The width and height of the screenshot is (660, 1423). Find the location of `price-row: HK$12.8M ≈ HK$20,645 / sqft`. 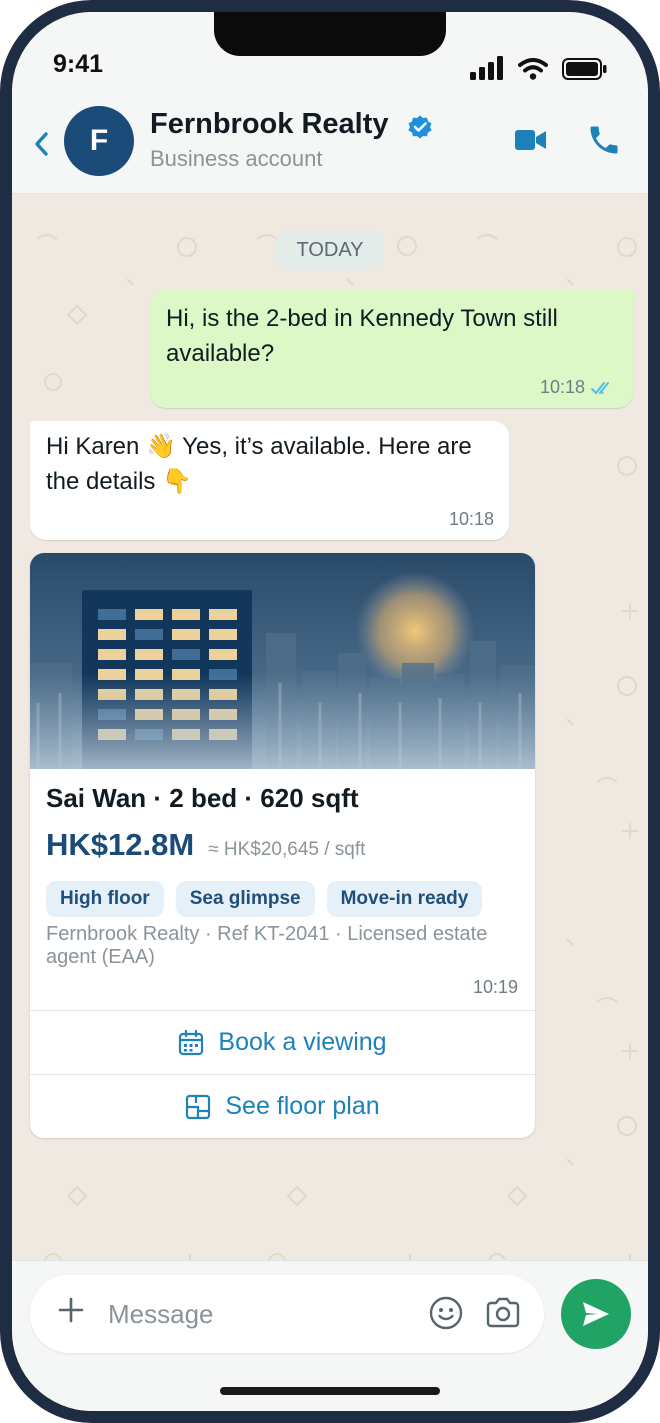

price-row: HK$12.8M ≈ HK$20,645 / sqft is located at coordinates (205, 845).